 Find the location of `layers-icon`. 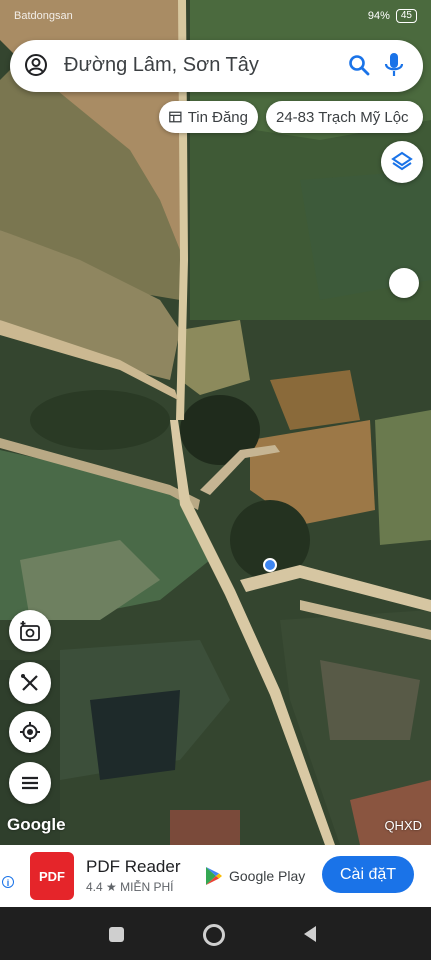

layers-icon is located at coordinates (402, 161).